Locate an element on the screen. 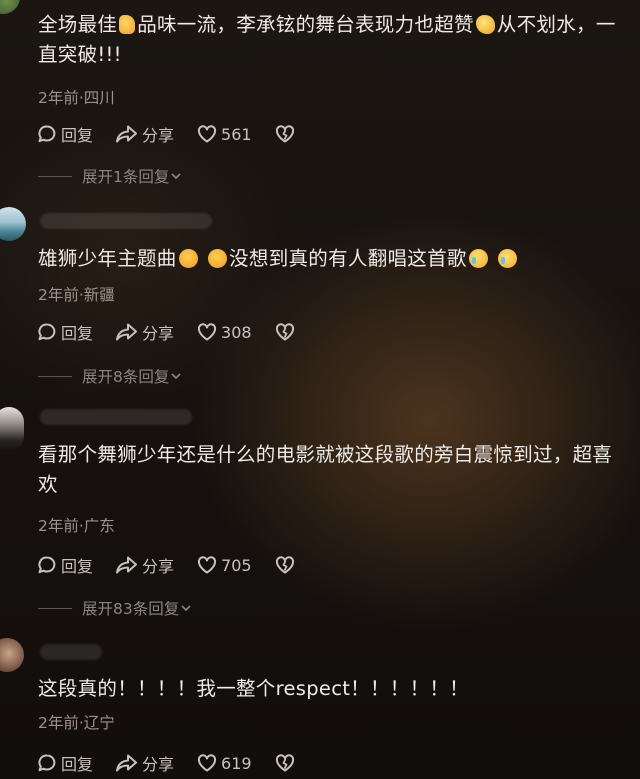 The height and width of the screenshot is (779, 640). comment-text: 这段真的！！！！我一整个respect！！！！！！ is located at coordinates (253, 688).